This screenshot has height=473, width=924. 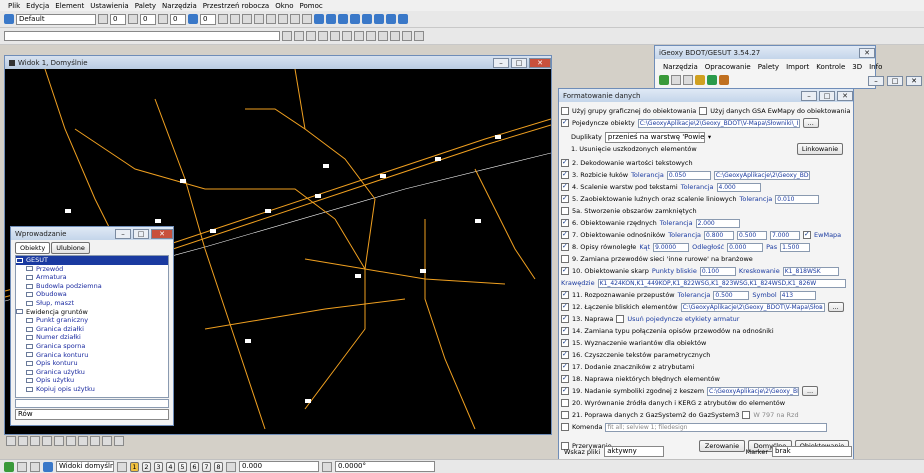 I want to click on step6-checkbox, so click(x=565, y=223).